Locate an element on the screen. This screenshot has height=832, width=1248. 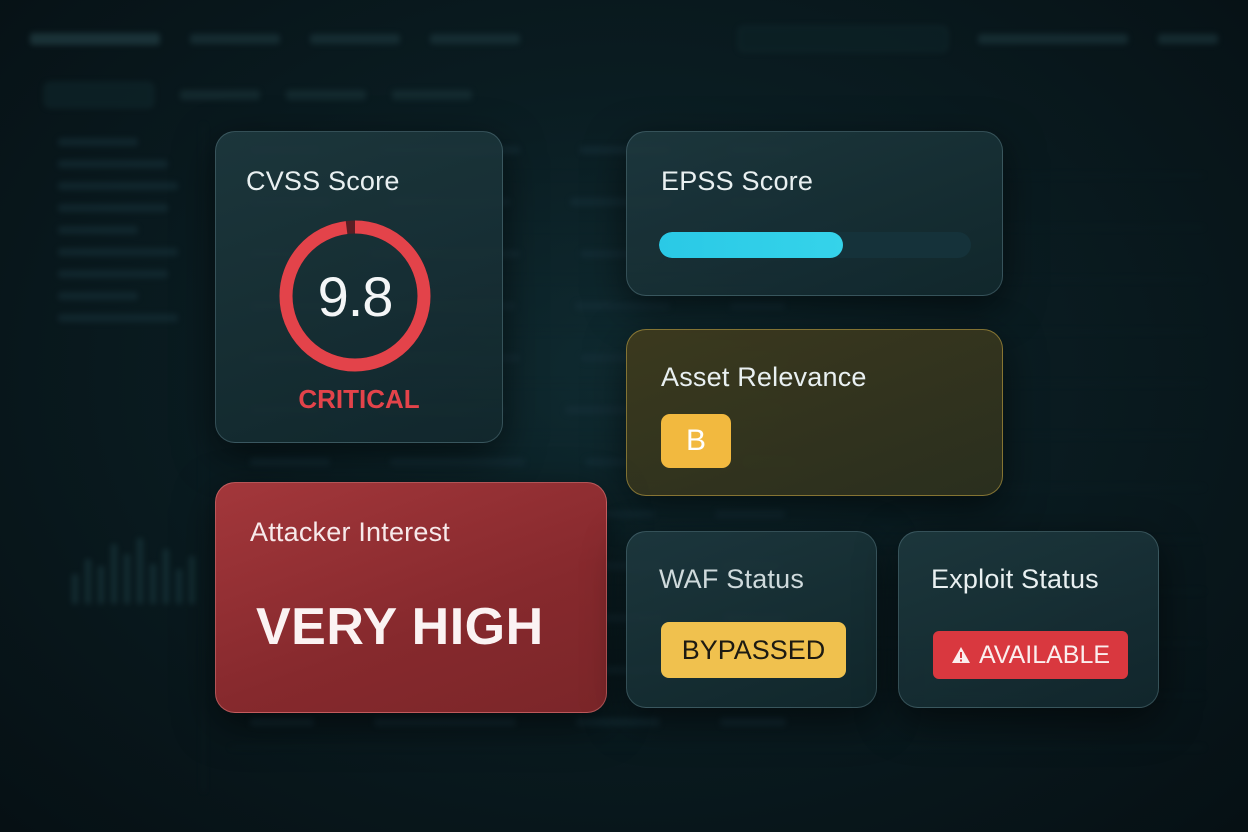
epss-score-card: EPSS Score is located at coordinates (814, 213).